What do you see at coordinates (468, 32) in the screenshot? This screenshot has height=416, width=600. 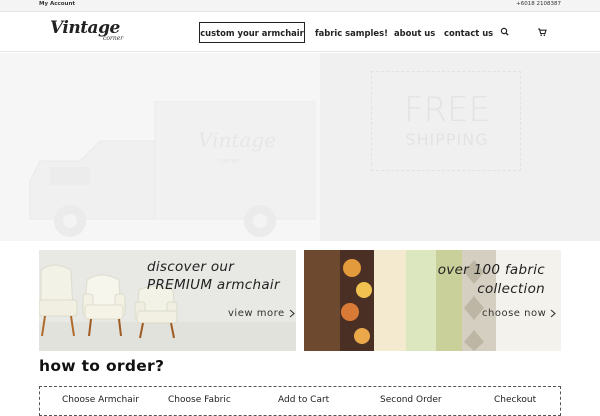 I see `nav-contact-us: contact us` at bounding box center [468, 32].